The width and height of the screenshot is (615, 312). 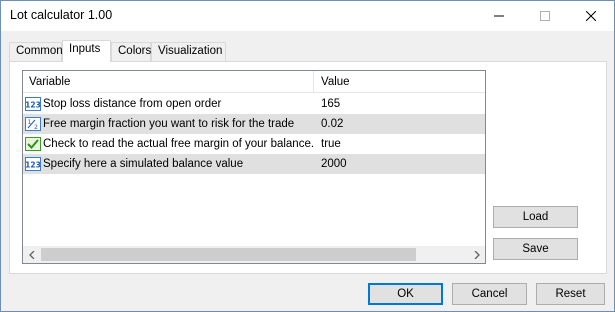 What do you see at coordinates (228, 254) in the screenshot?
I see `scrollbar-thumb` at bounding box center [228, 254].